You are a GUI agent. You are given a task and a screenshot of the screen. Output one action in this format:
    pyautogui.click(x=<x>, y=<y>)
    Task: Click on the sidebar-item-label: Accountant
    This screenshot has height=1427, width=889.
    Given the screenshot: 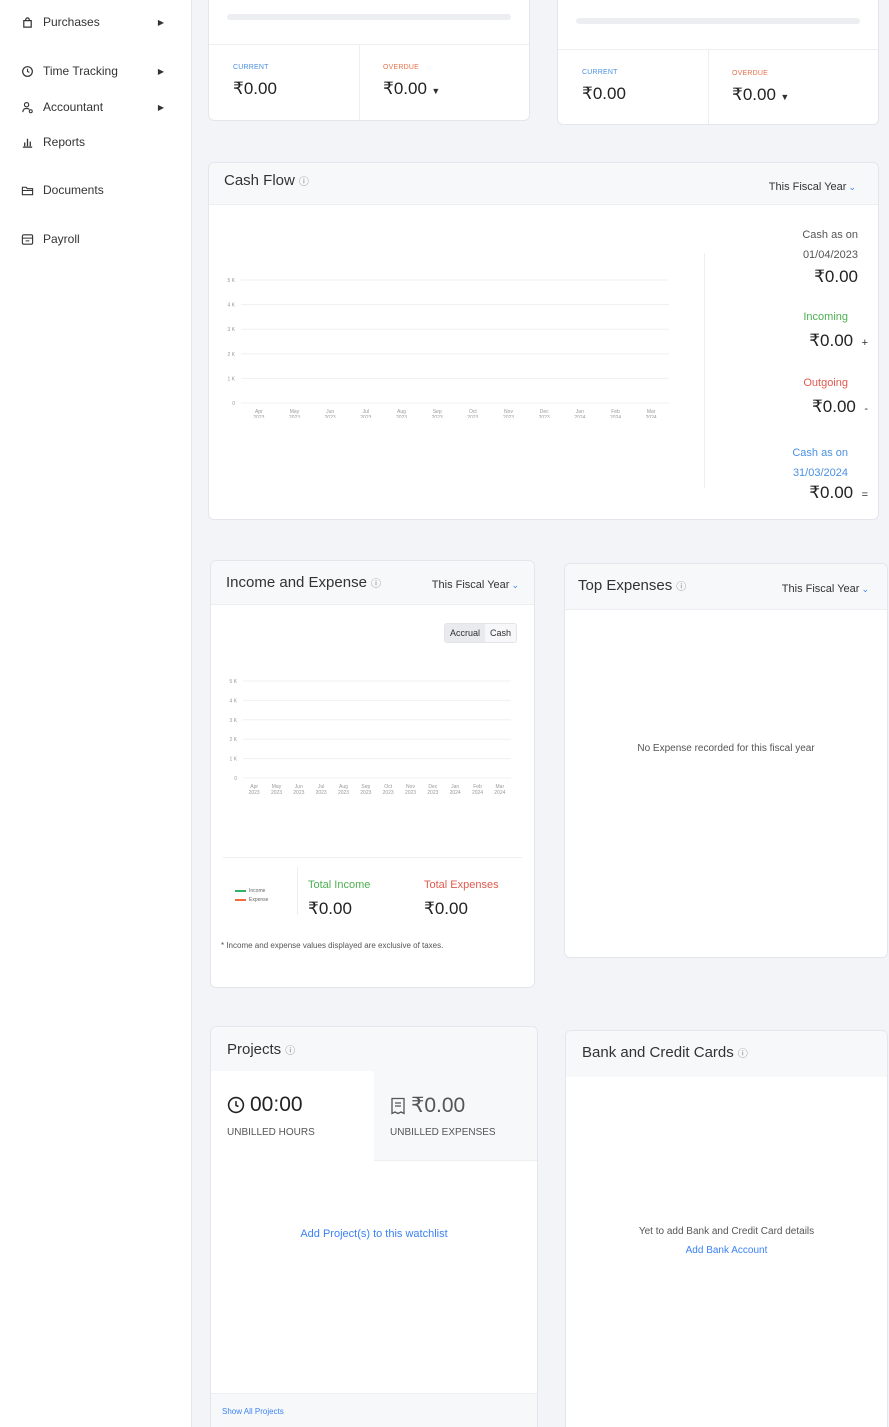 What is the action you would take?
    pyautogui.click(x=73, y=107)
    